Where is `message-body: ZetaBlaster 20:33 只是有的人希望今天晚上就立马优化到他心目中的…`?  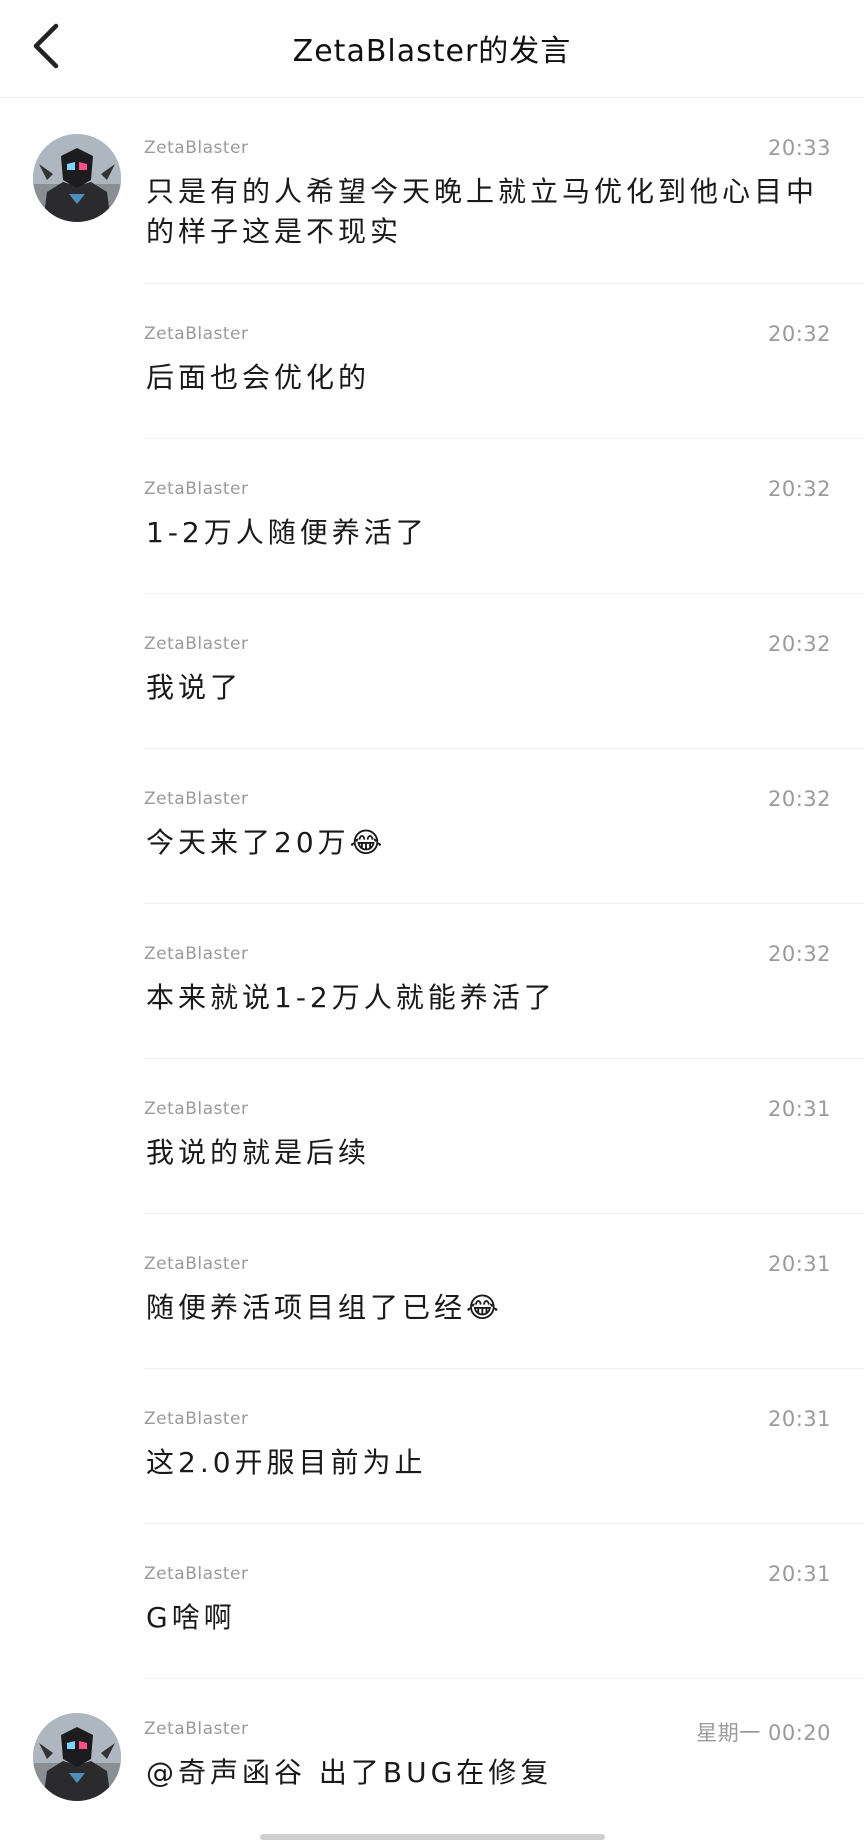 message-body: ZetaBlaster 20:33 只是有的人希望今天晚上就立马优化到他心目中的… is located at coordinates (504, 191).